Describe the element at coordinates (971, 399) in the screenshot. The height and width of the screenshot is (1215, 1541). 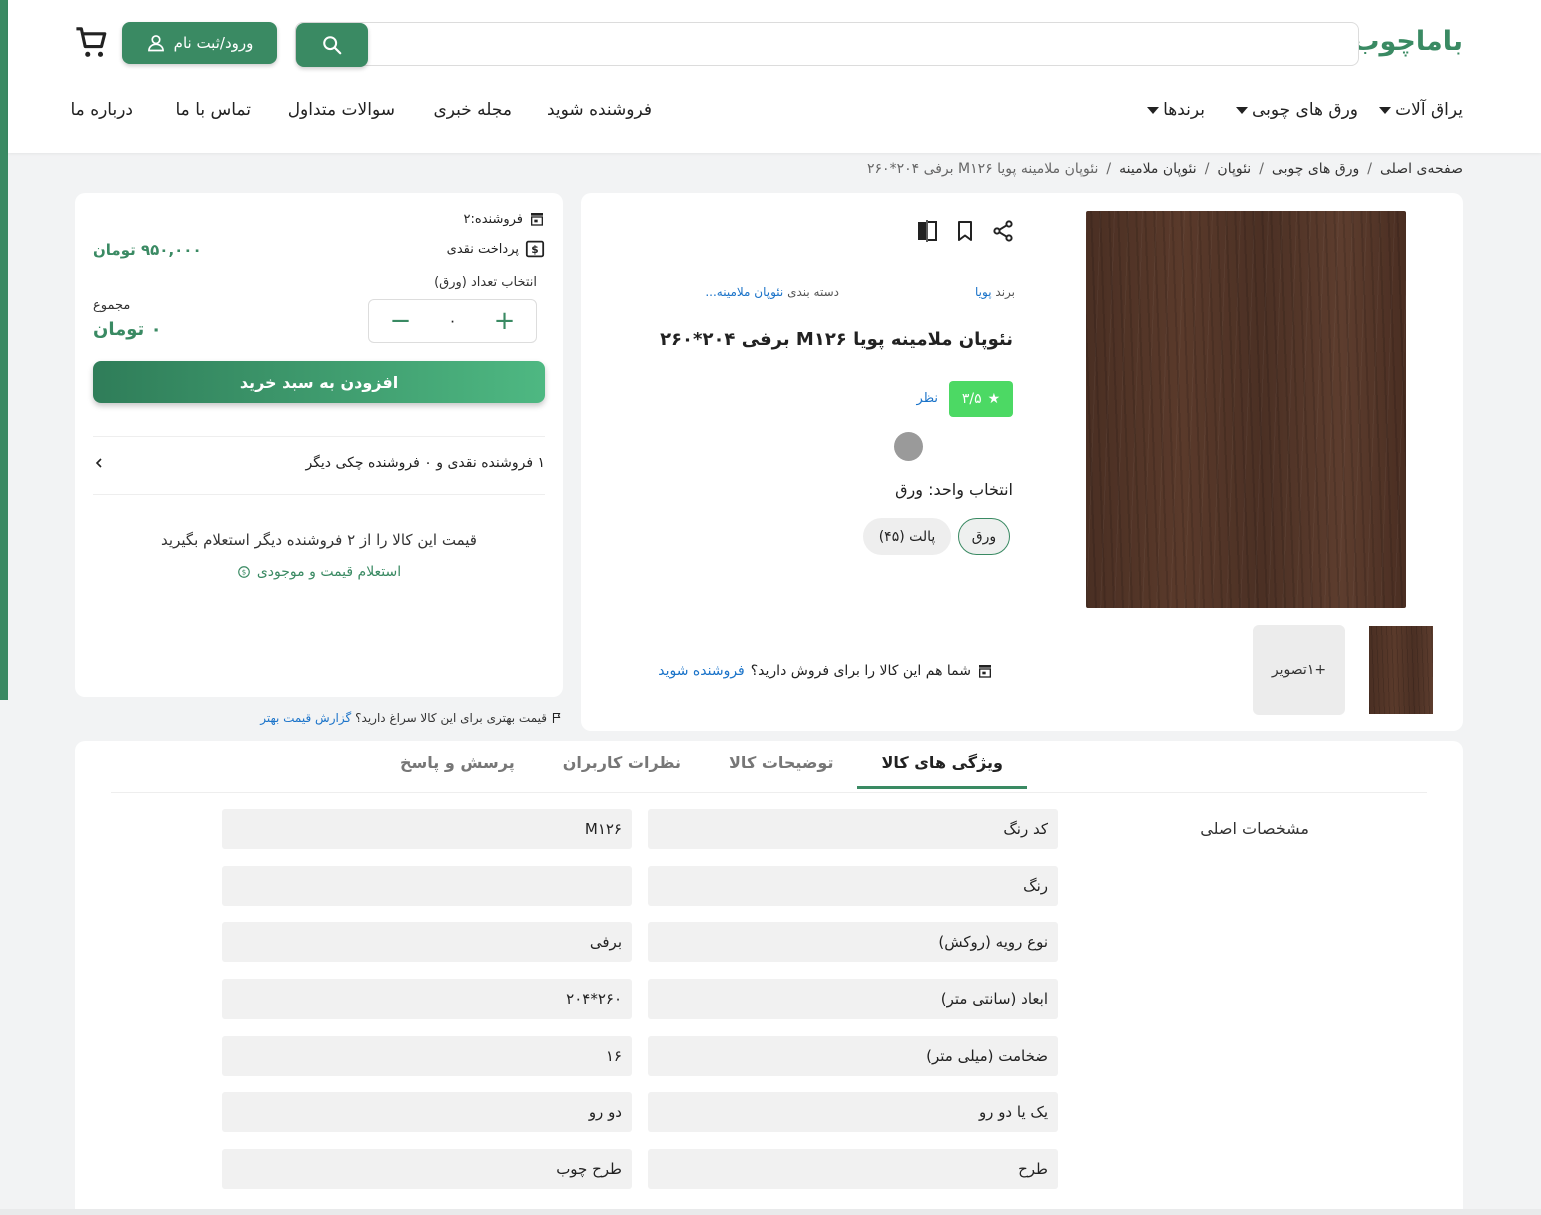
I see `rating-value: ۳/۵` at that location.